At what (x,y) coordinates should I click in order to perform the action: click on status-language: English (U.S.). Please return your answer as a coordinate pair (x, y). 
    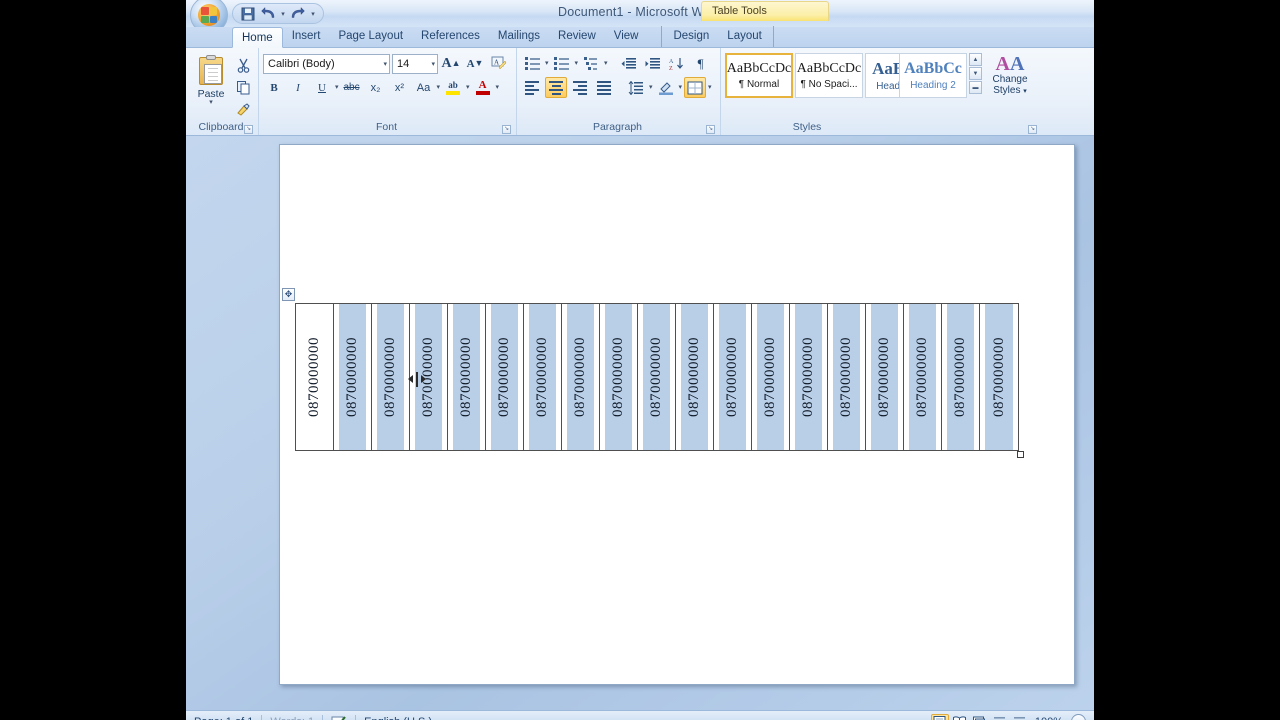
    Looking at the image, I should click on (398, 718).